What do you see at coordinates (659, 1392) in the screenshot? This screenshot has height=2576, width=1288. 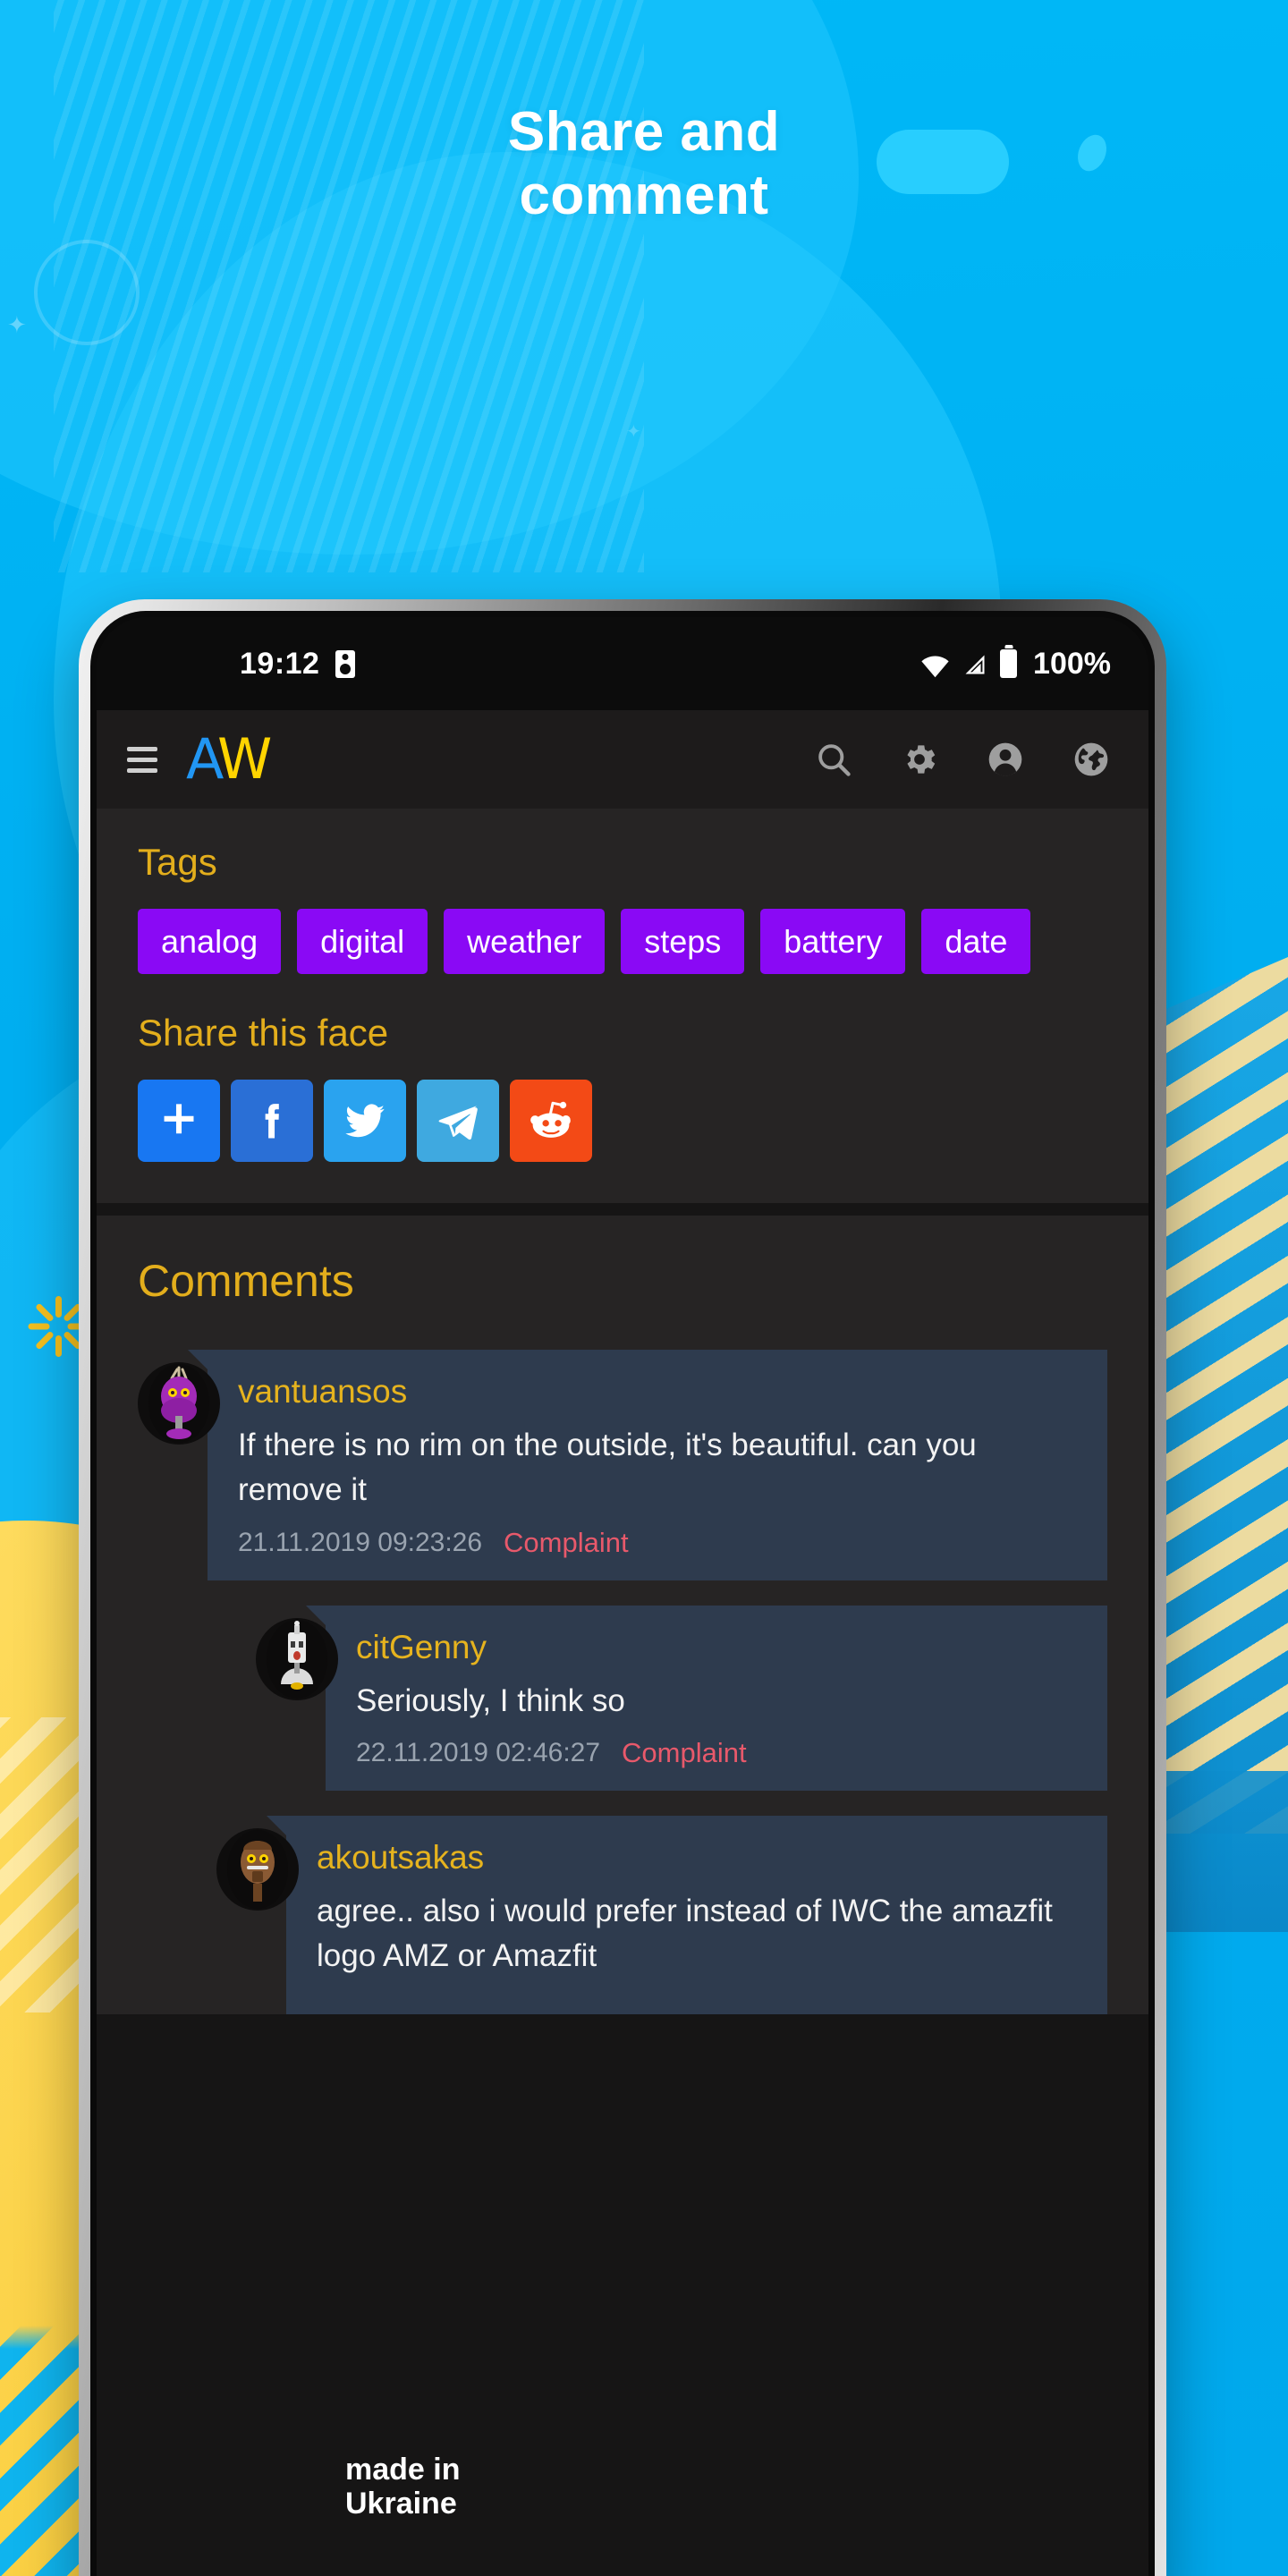 I see `comment-username: vantuansos` at bounding box center [659, 1392].